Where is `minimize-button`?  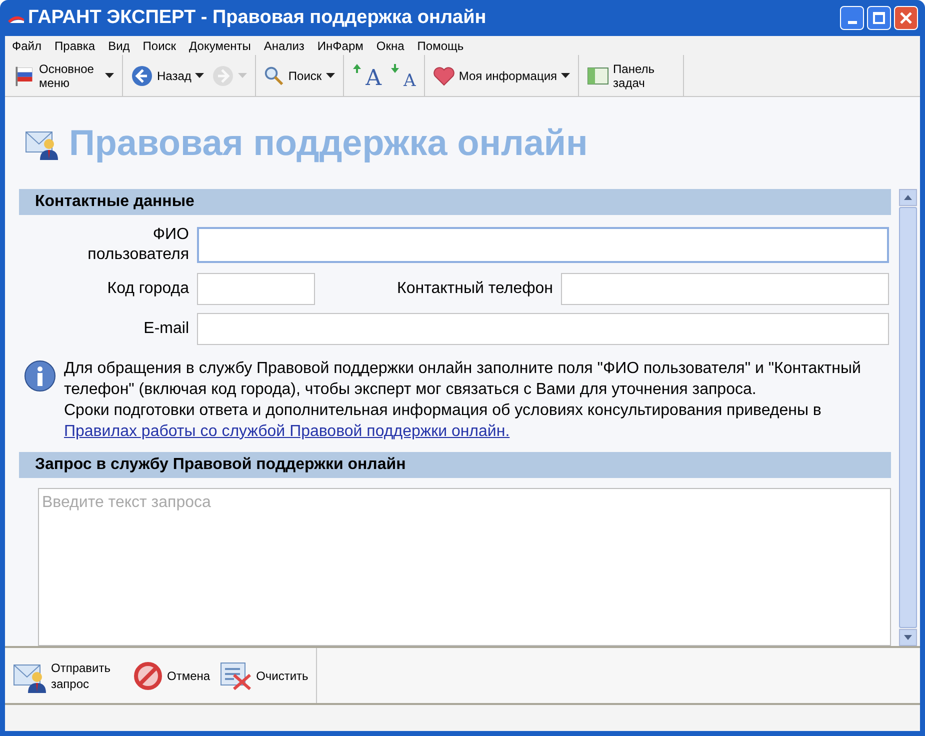 minimize-button is located at coordinates (852, 18).